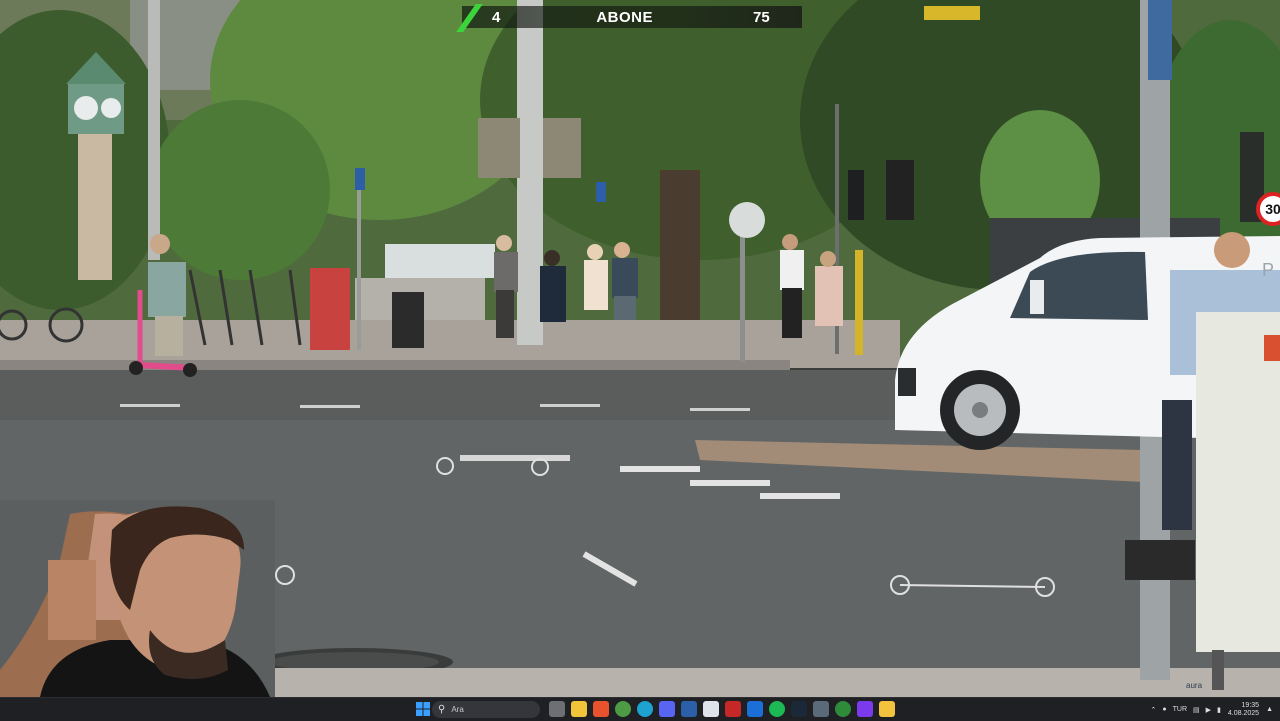 The width and height of the screenshot is (1280, 721). I want to click on search-icon: ⚲, so click(442, 709).